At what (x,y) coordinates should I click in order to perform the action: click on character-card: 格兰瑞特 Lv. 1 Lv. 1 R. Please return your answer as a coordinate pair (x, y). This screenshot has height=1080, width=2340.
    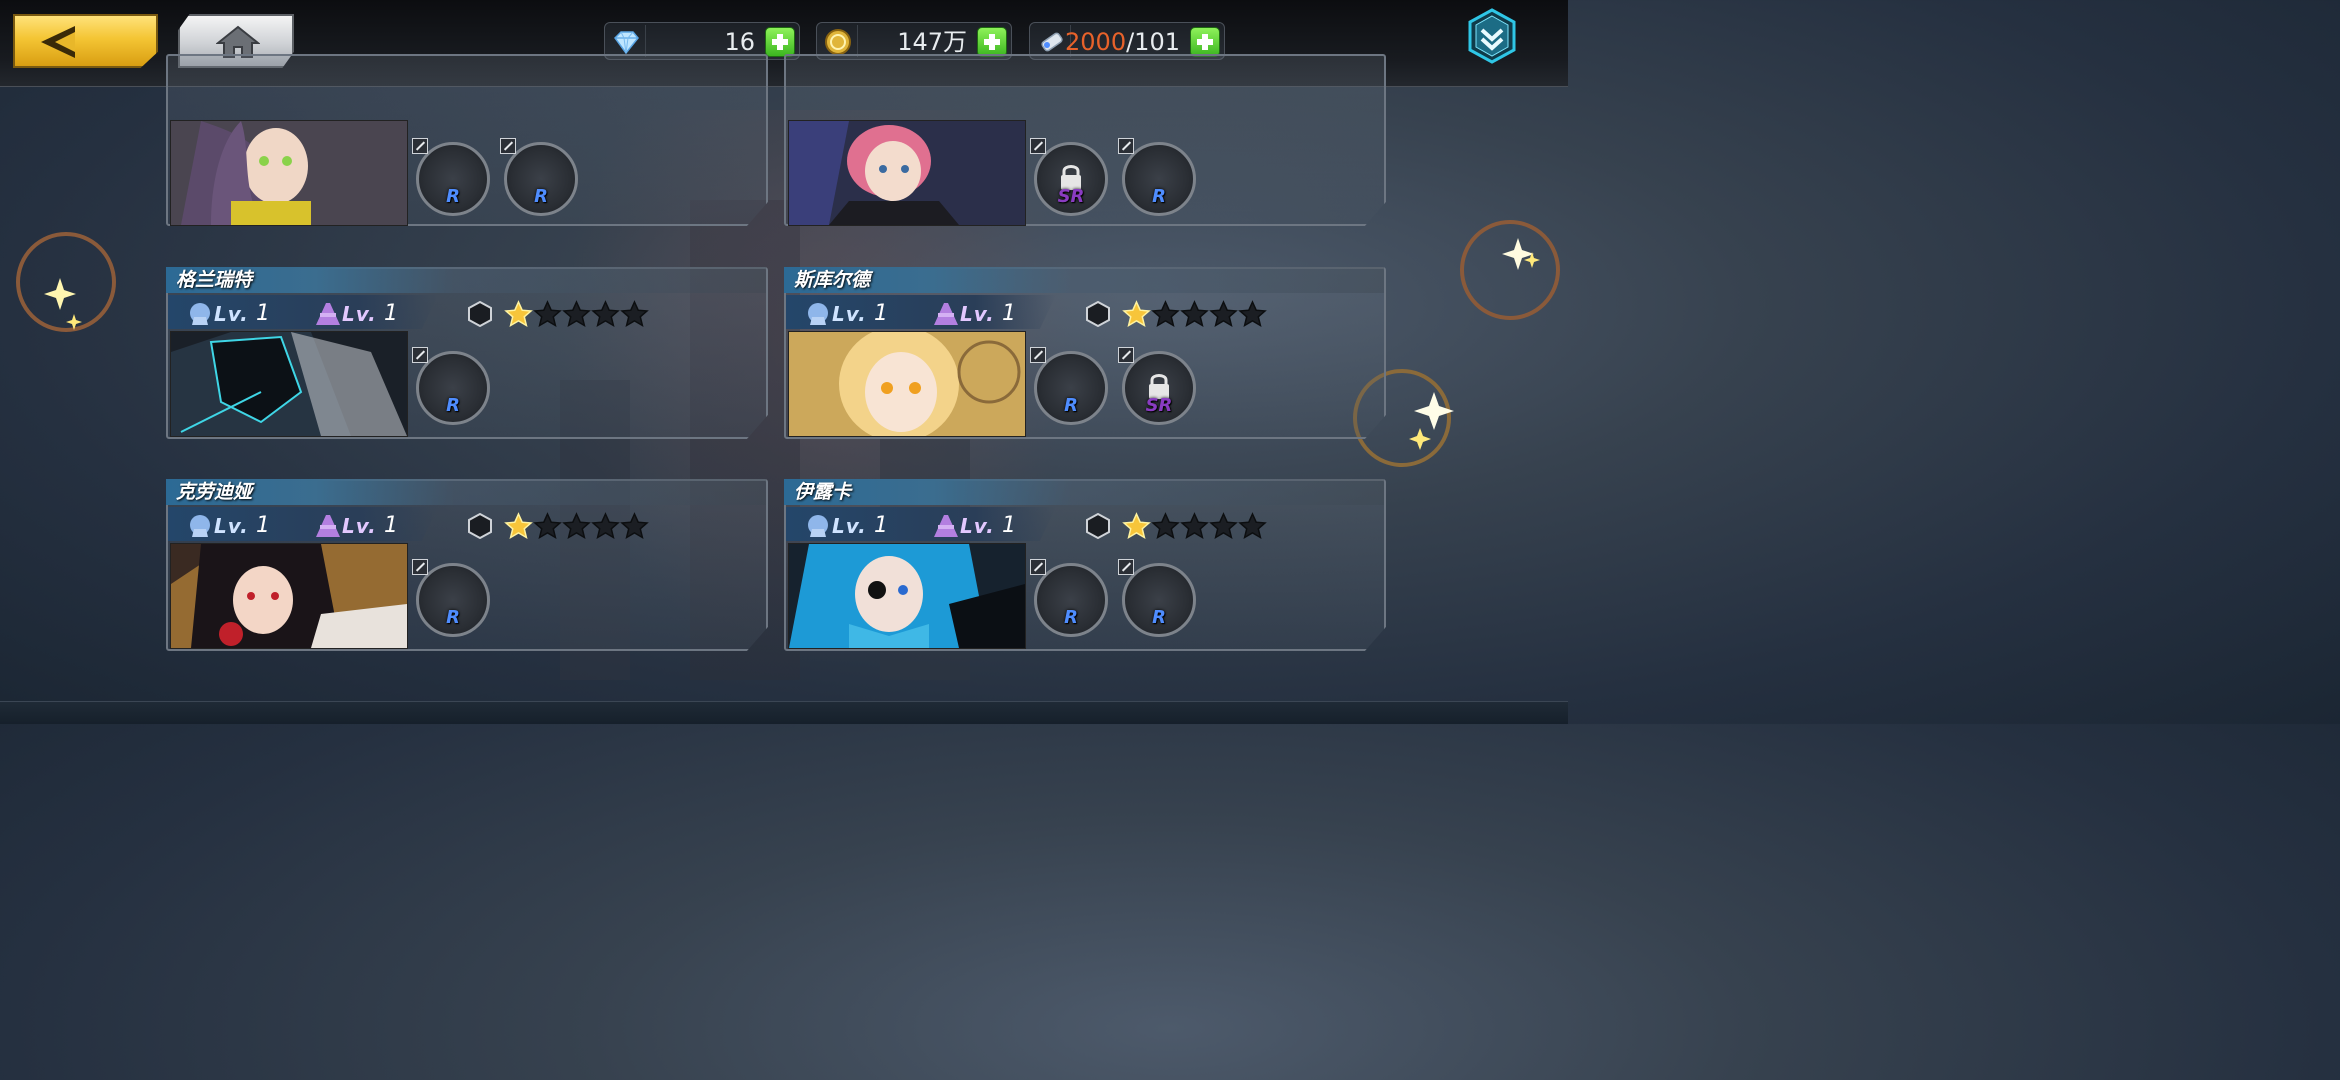
    Looking at the image, I should click on (467, 353).